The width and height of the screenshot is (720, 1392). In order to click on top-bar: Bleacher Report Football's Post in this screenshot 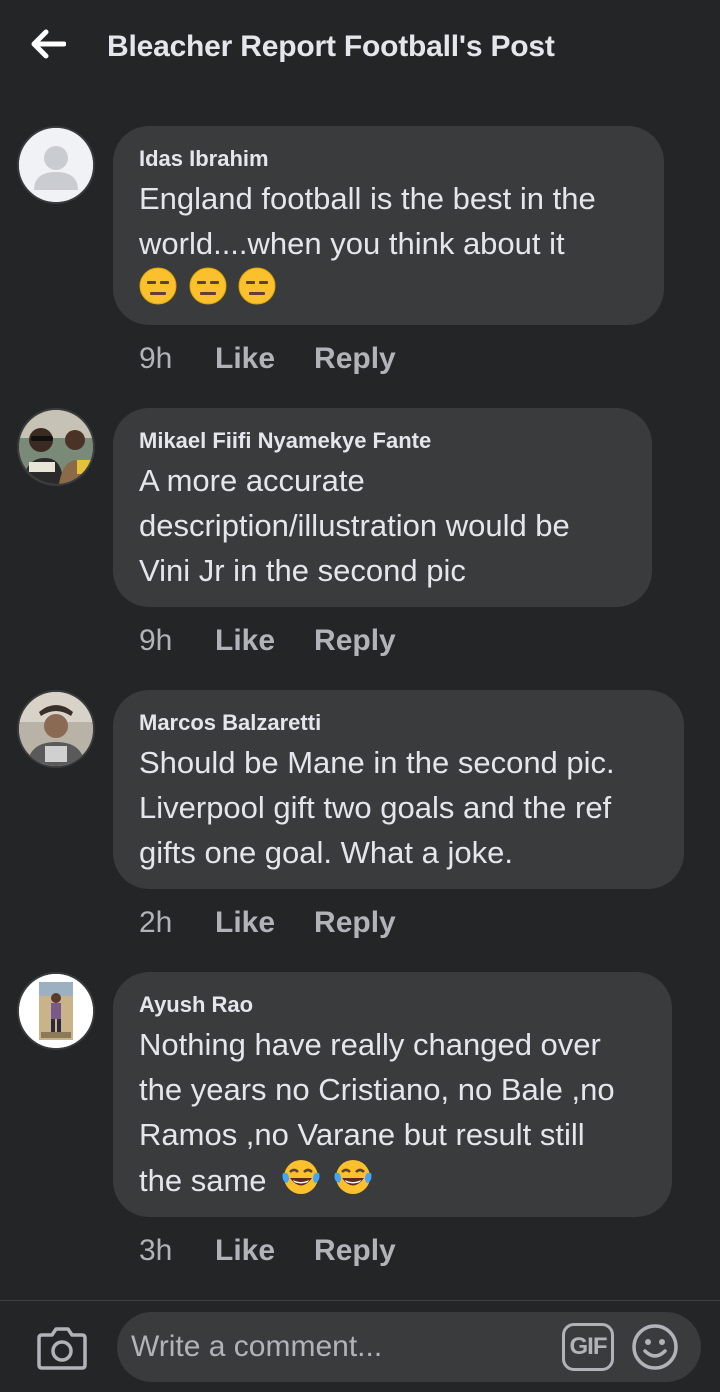, I will do `click(360, 50)`.